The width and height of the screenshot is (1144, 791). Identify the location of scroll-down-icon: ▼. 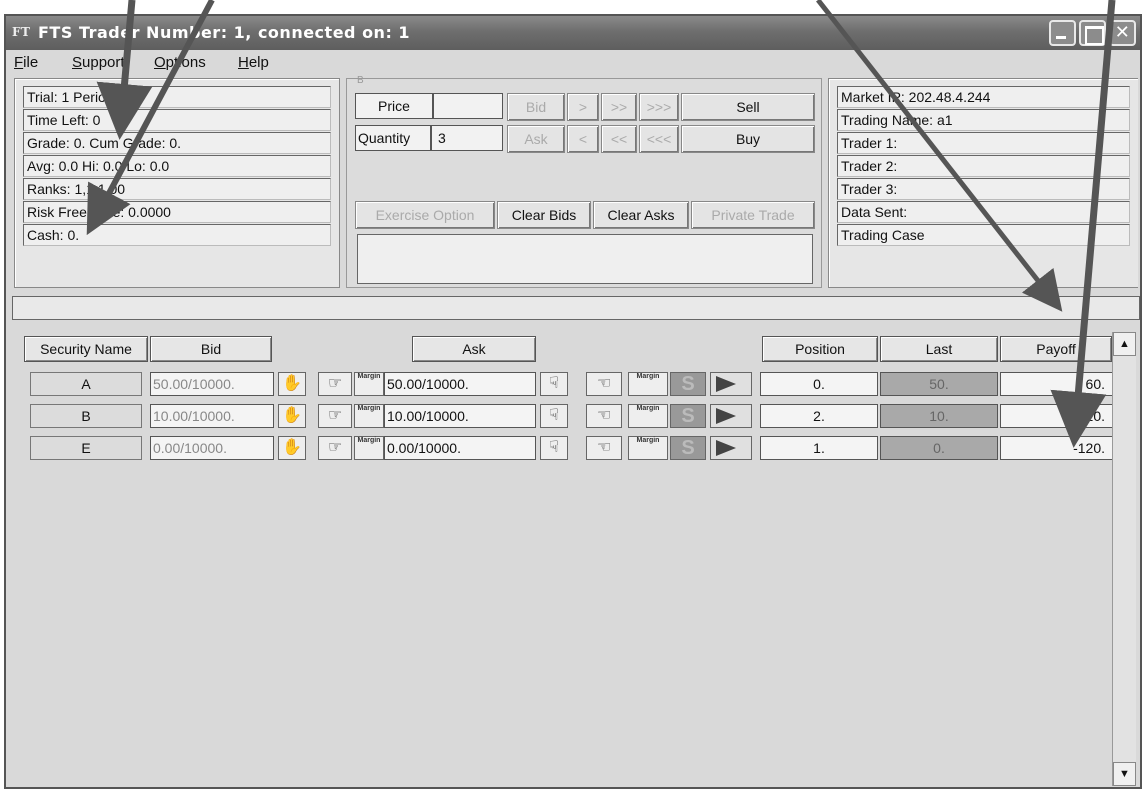
(1124, 774).